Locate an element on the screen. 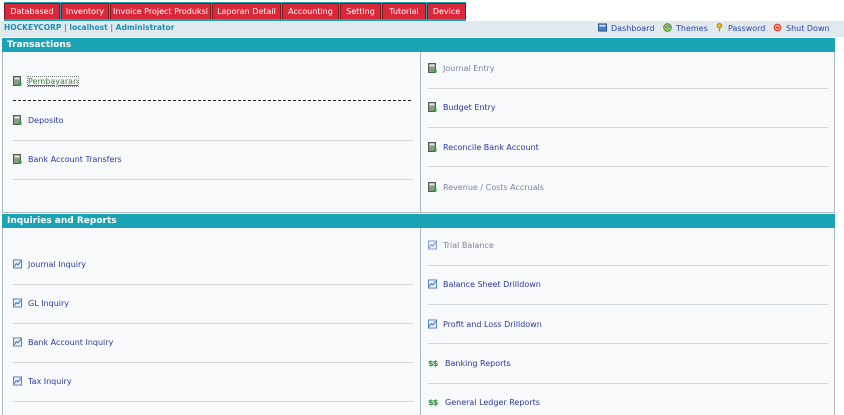  dashboard-label: Dashboard is located at coordinates (633, 28).